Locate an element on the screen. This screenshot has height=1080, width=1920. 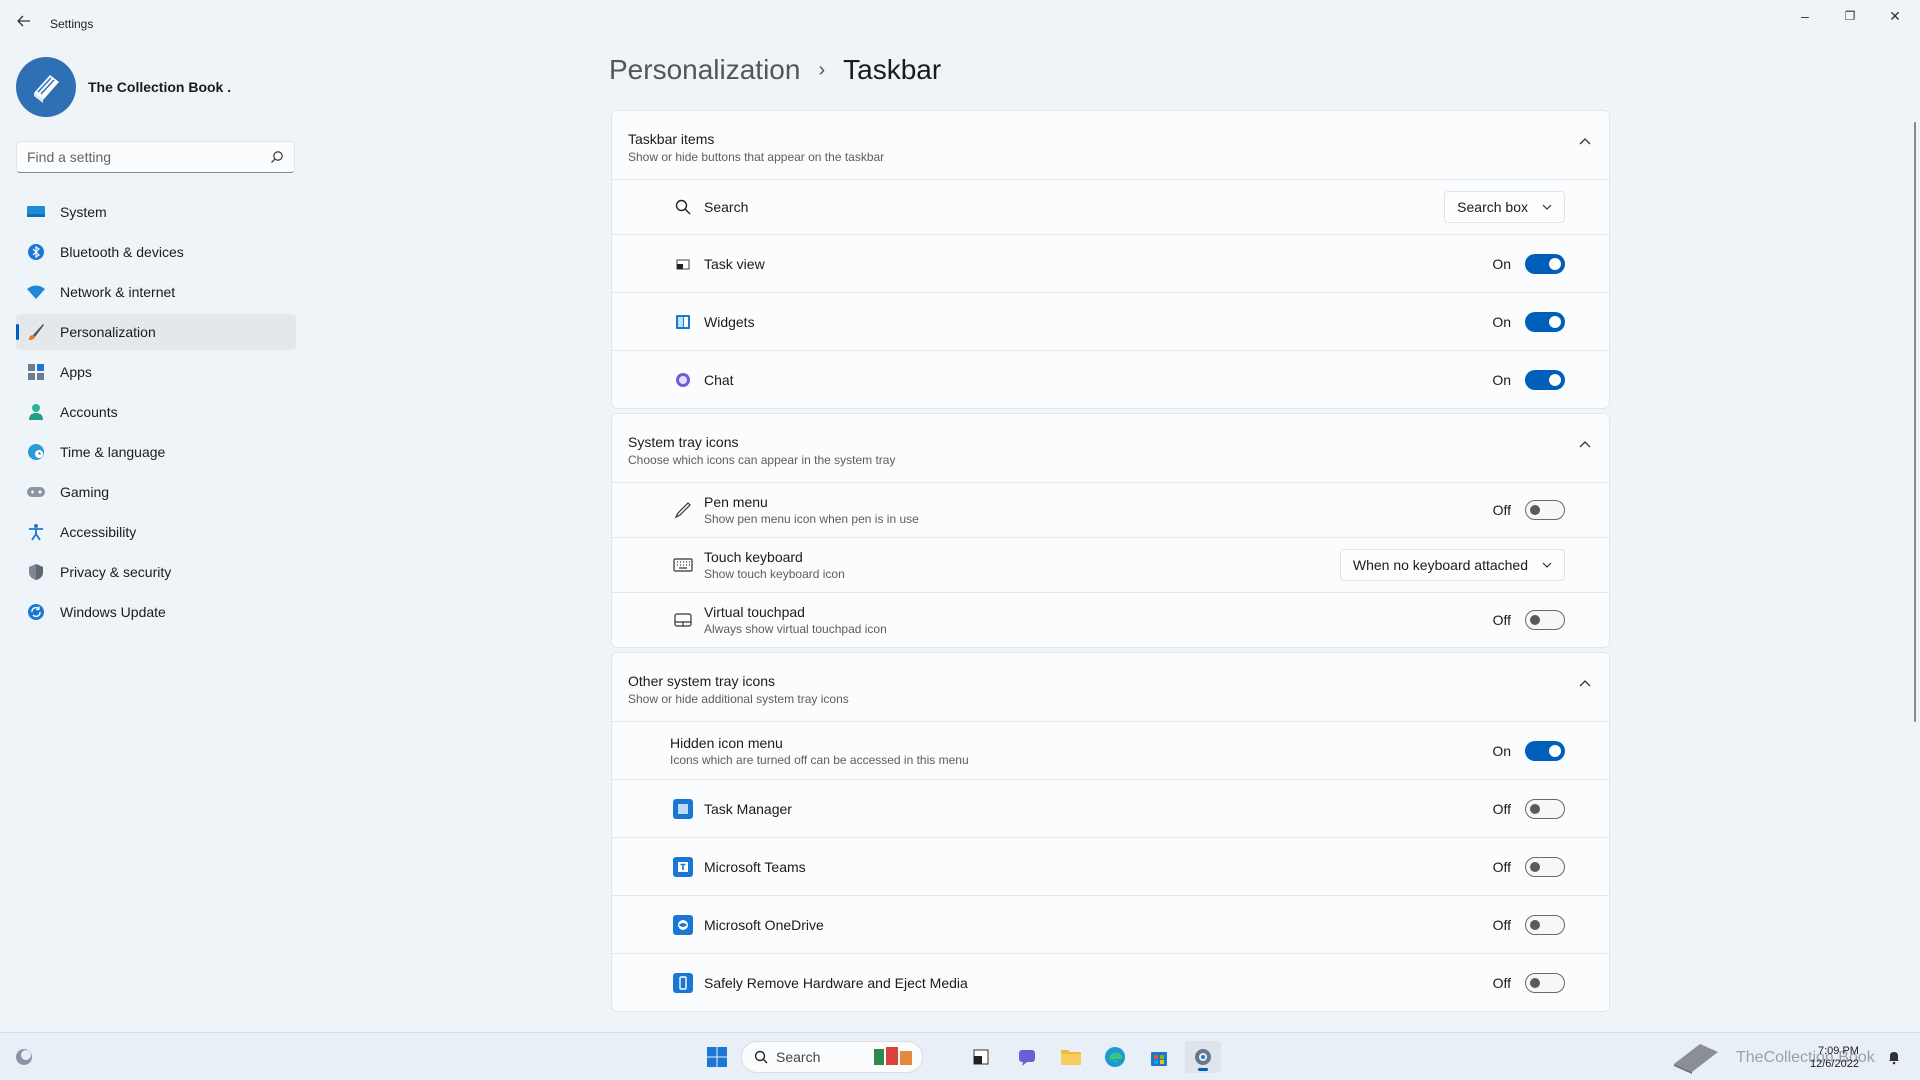
sidebar-item-label: Apps is located at coordinates (76, 372).